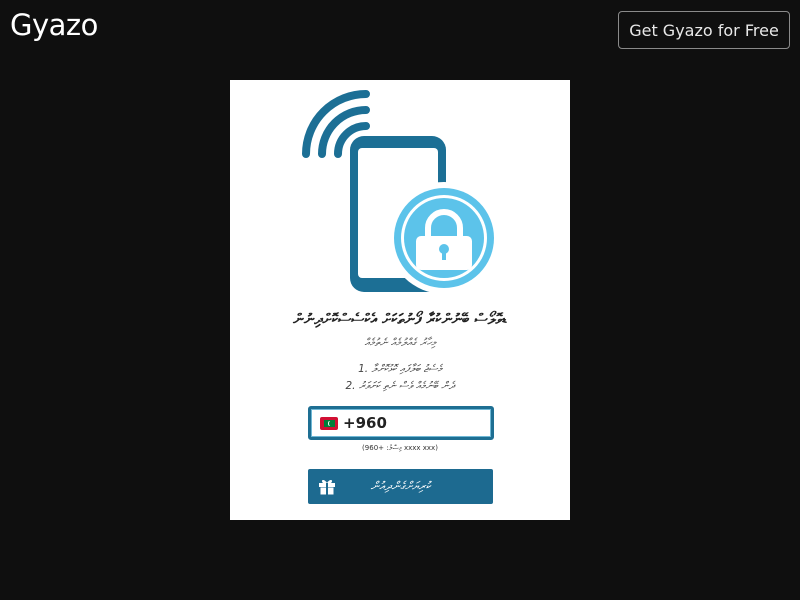 The width and height of the screenshot is (800, 600). Describe the element at coordinates (54, 25) in the screenshot. I see `gyazo-logo: Gyazo` at that location.